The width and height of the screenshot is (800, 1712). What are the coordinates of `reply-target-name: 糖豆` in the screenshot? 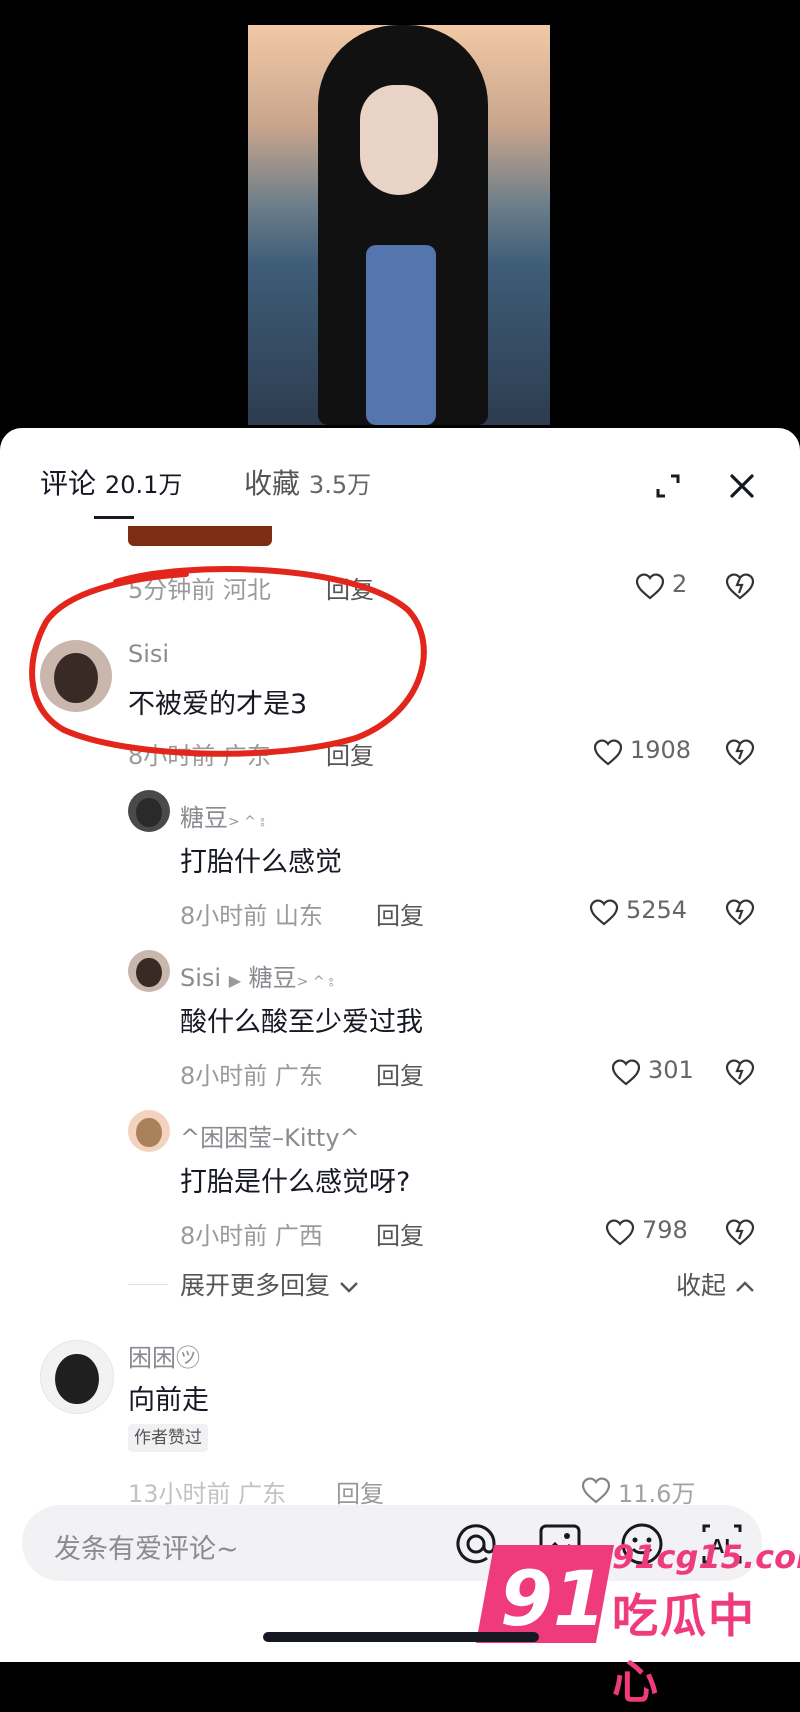 It's located at (272, 978).